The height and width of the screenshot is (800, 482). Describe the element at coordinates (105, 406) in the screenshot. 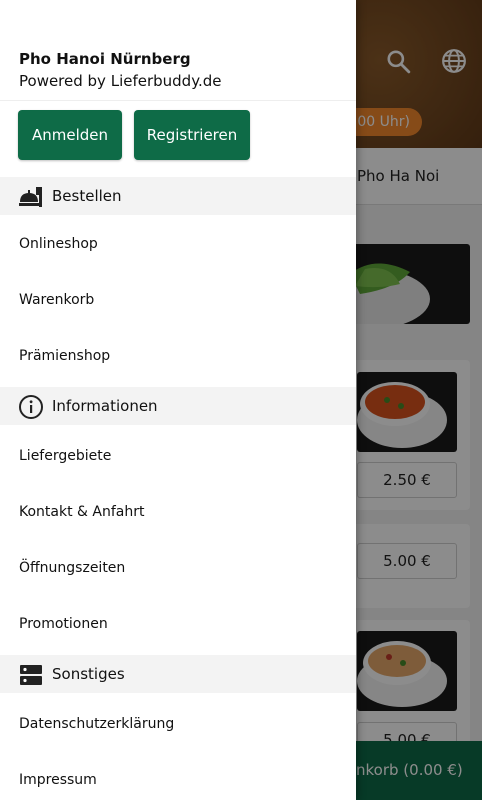

I see `section-label: Informationen` at that location.